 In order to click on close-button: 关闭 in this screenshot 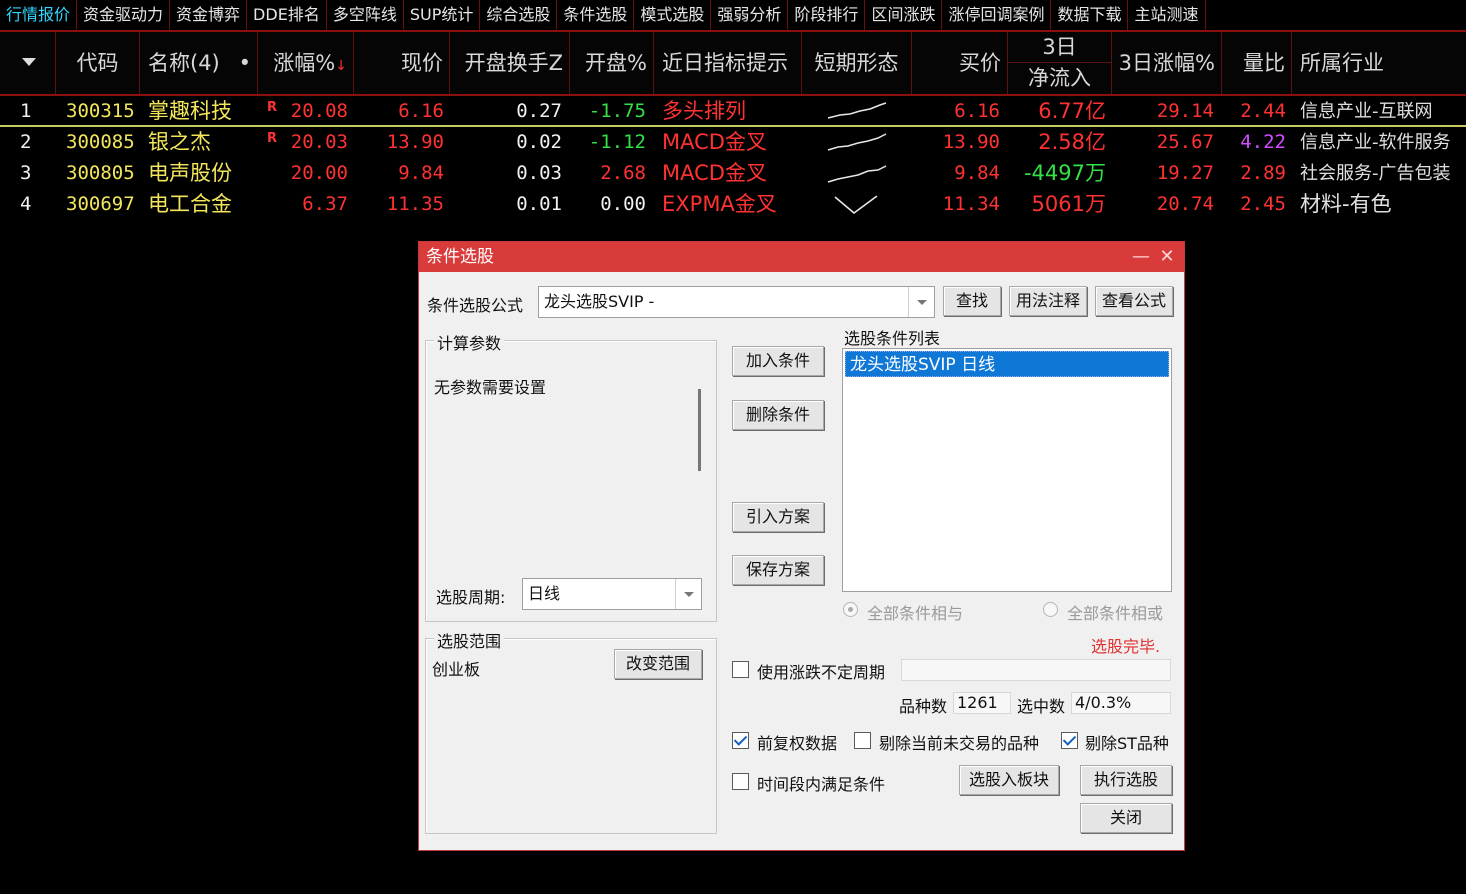, I will do `click(1126, 818)`.